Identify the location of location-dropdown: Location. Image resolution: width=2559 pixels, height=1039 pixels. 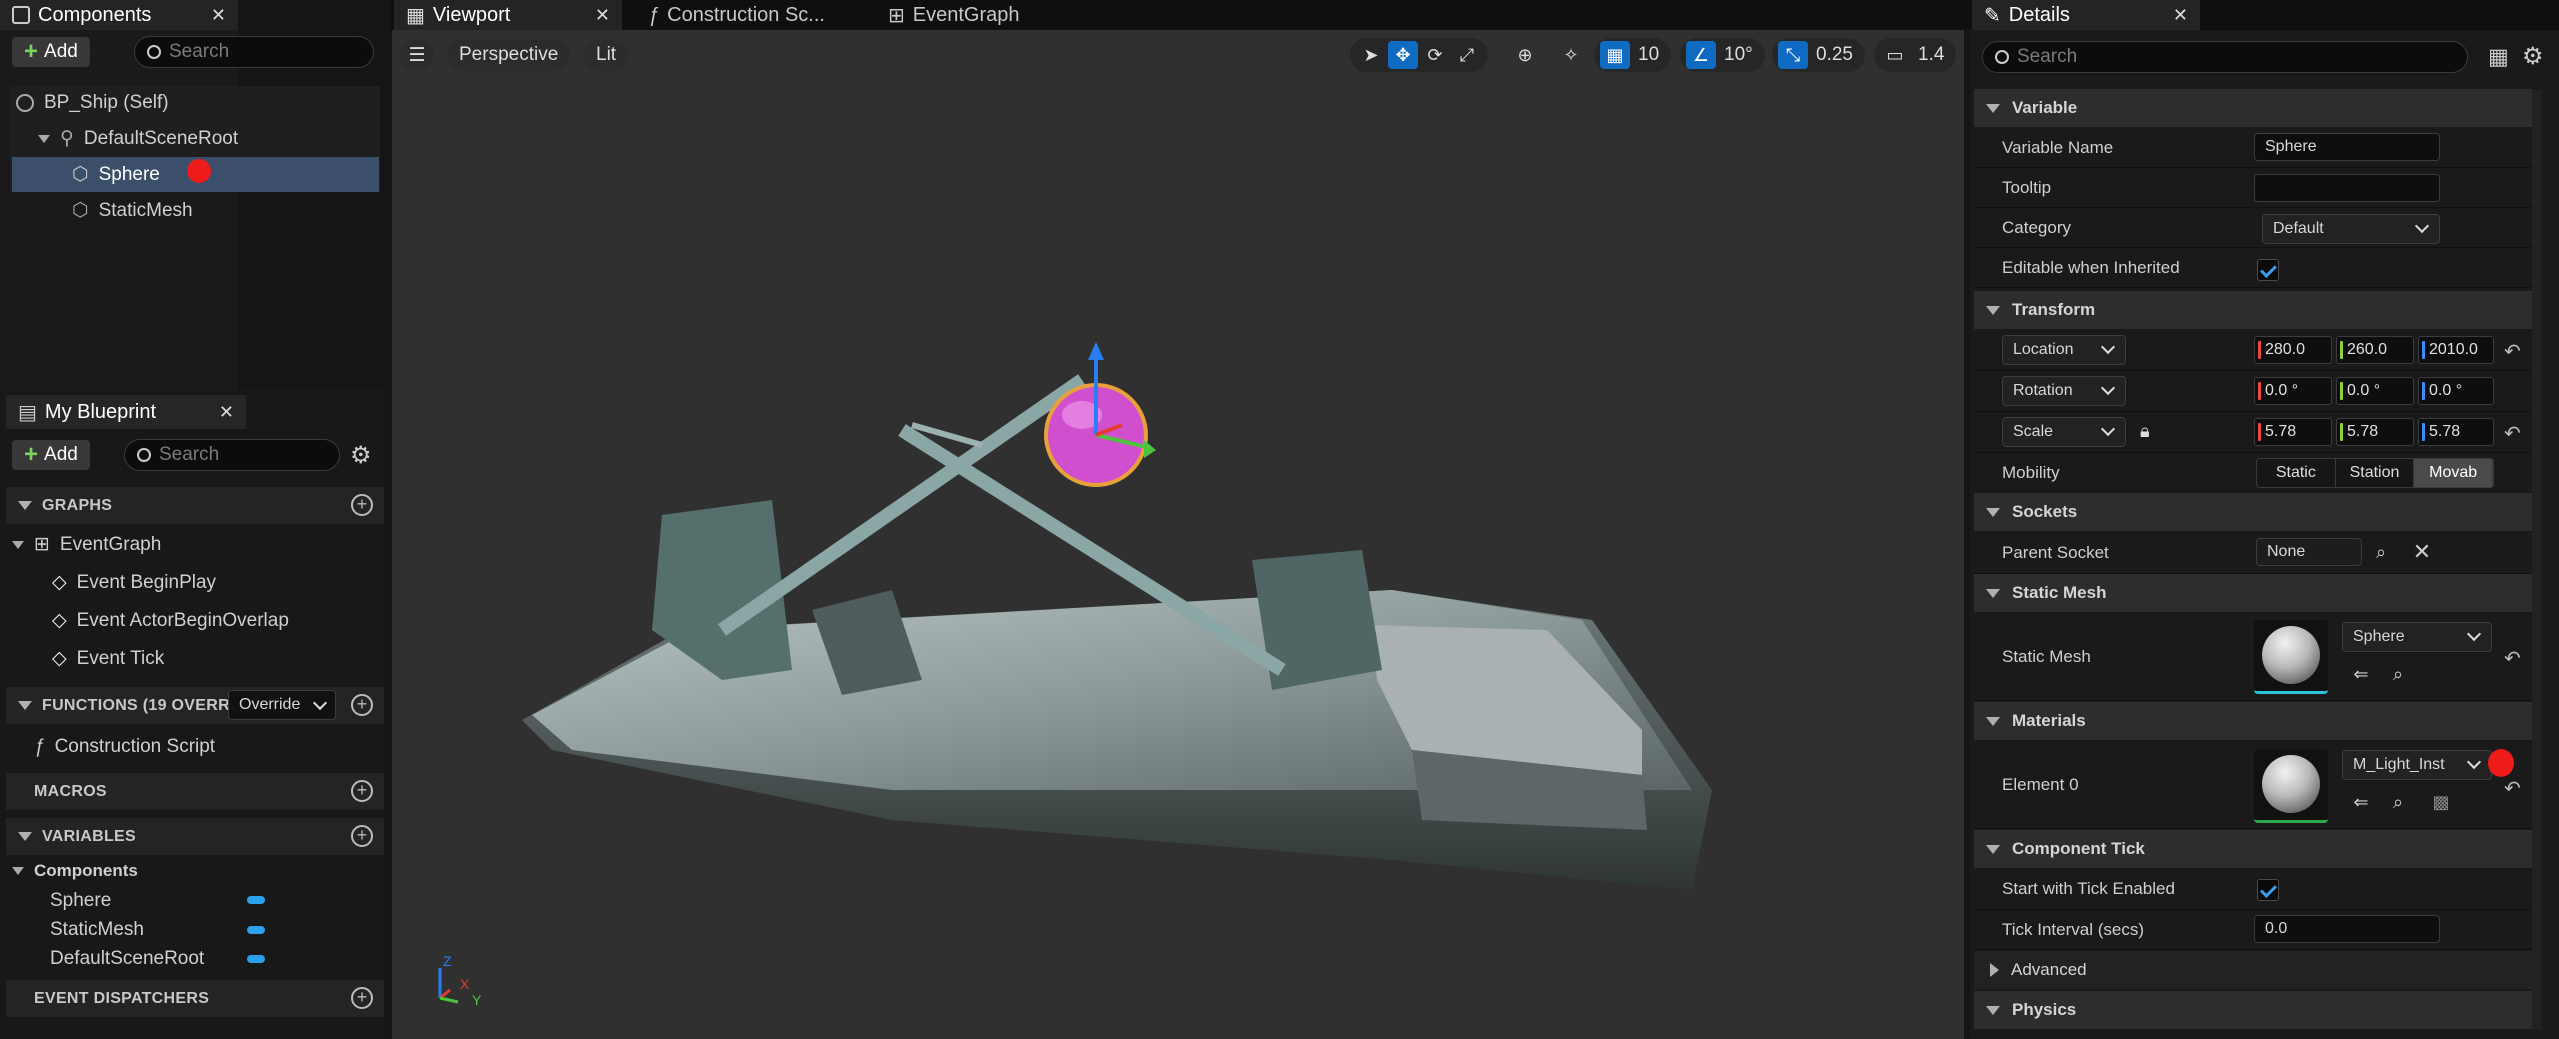
(2064, 350).